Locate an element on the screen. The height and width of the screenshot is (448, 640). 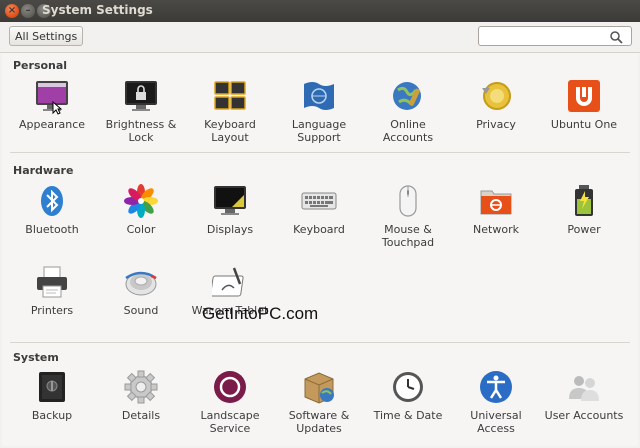
mouse-icon is located at coordinates (408, 201).